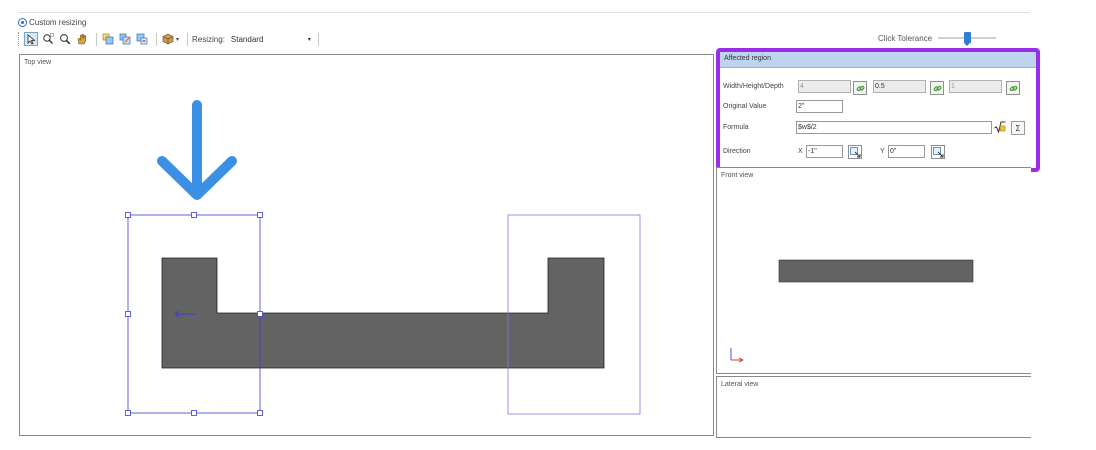 This screenshot has width=1096, height=450. I want to click on resizing-label: Resizing:, so click(208, 39).